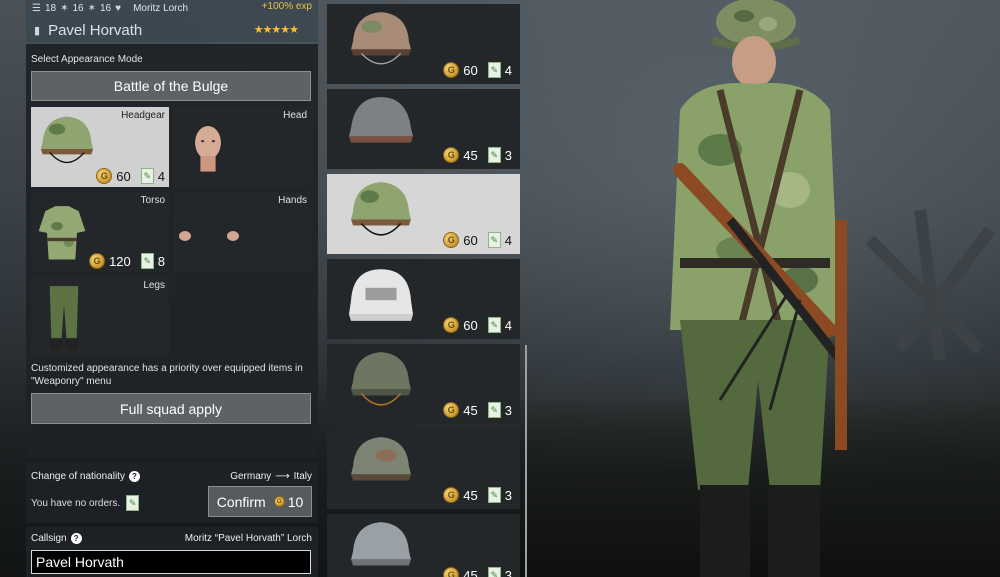 The height and width of the screenshot is (577, 1000). I want to click on slot-label: Torso, so click(152, 200).